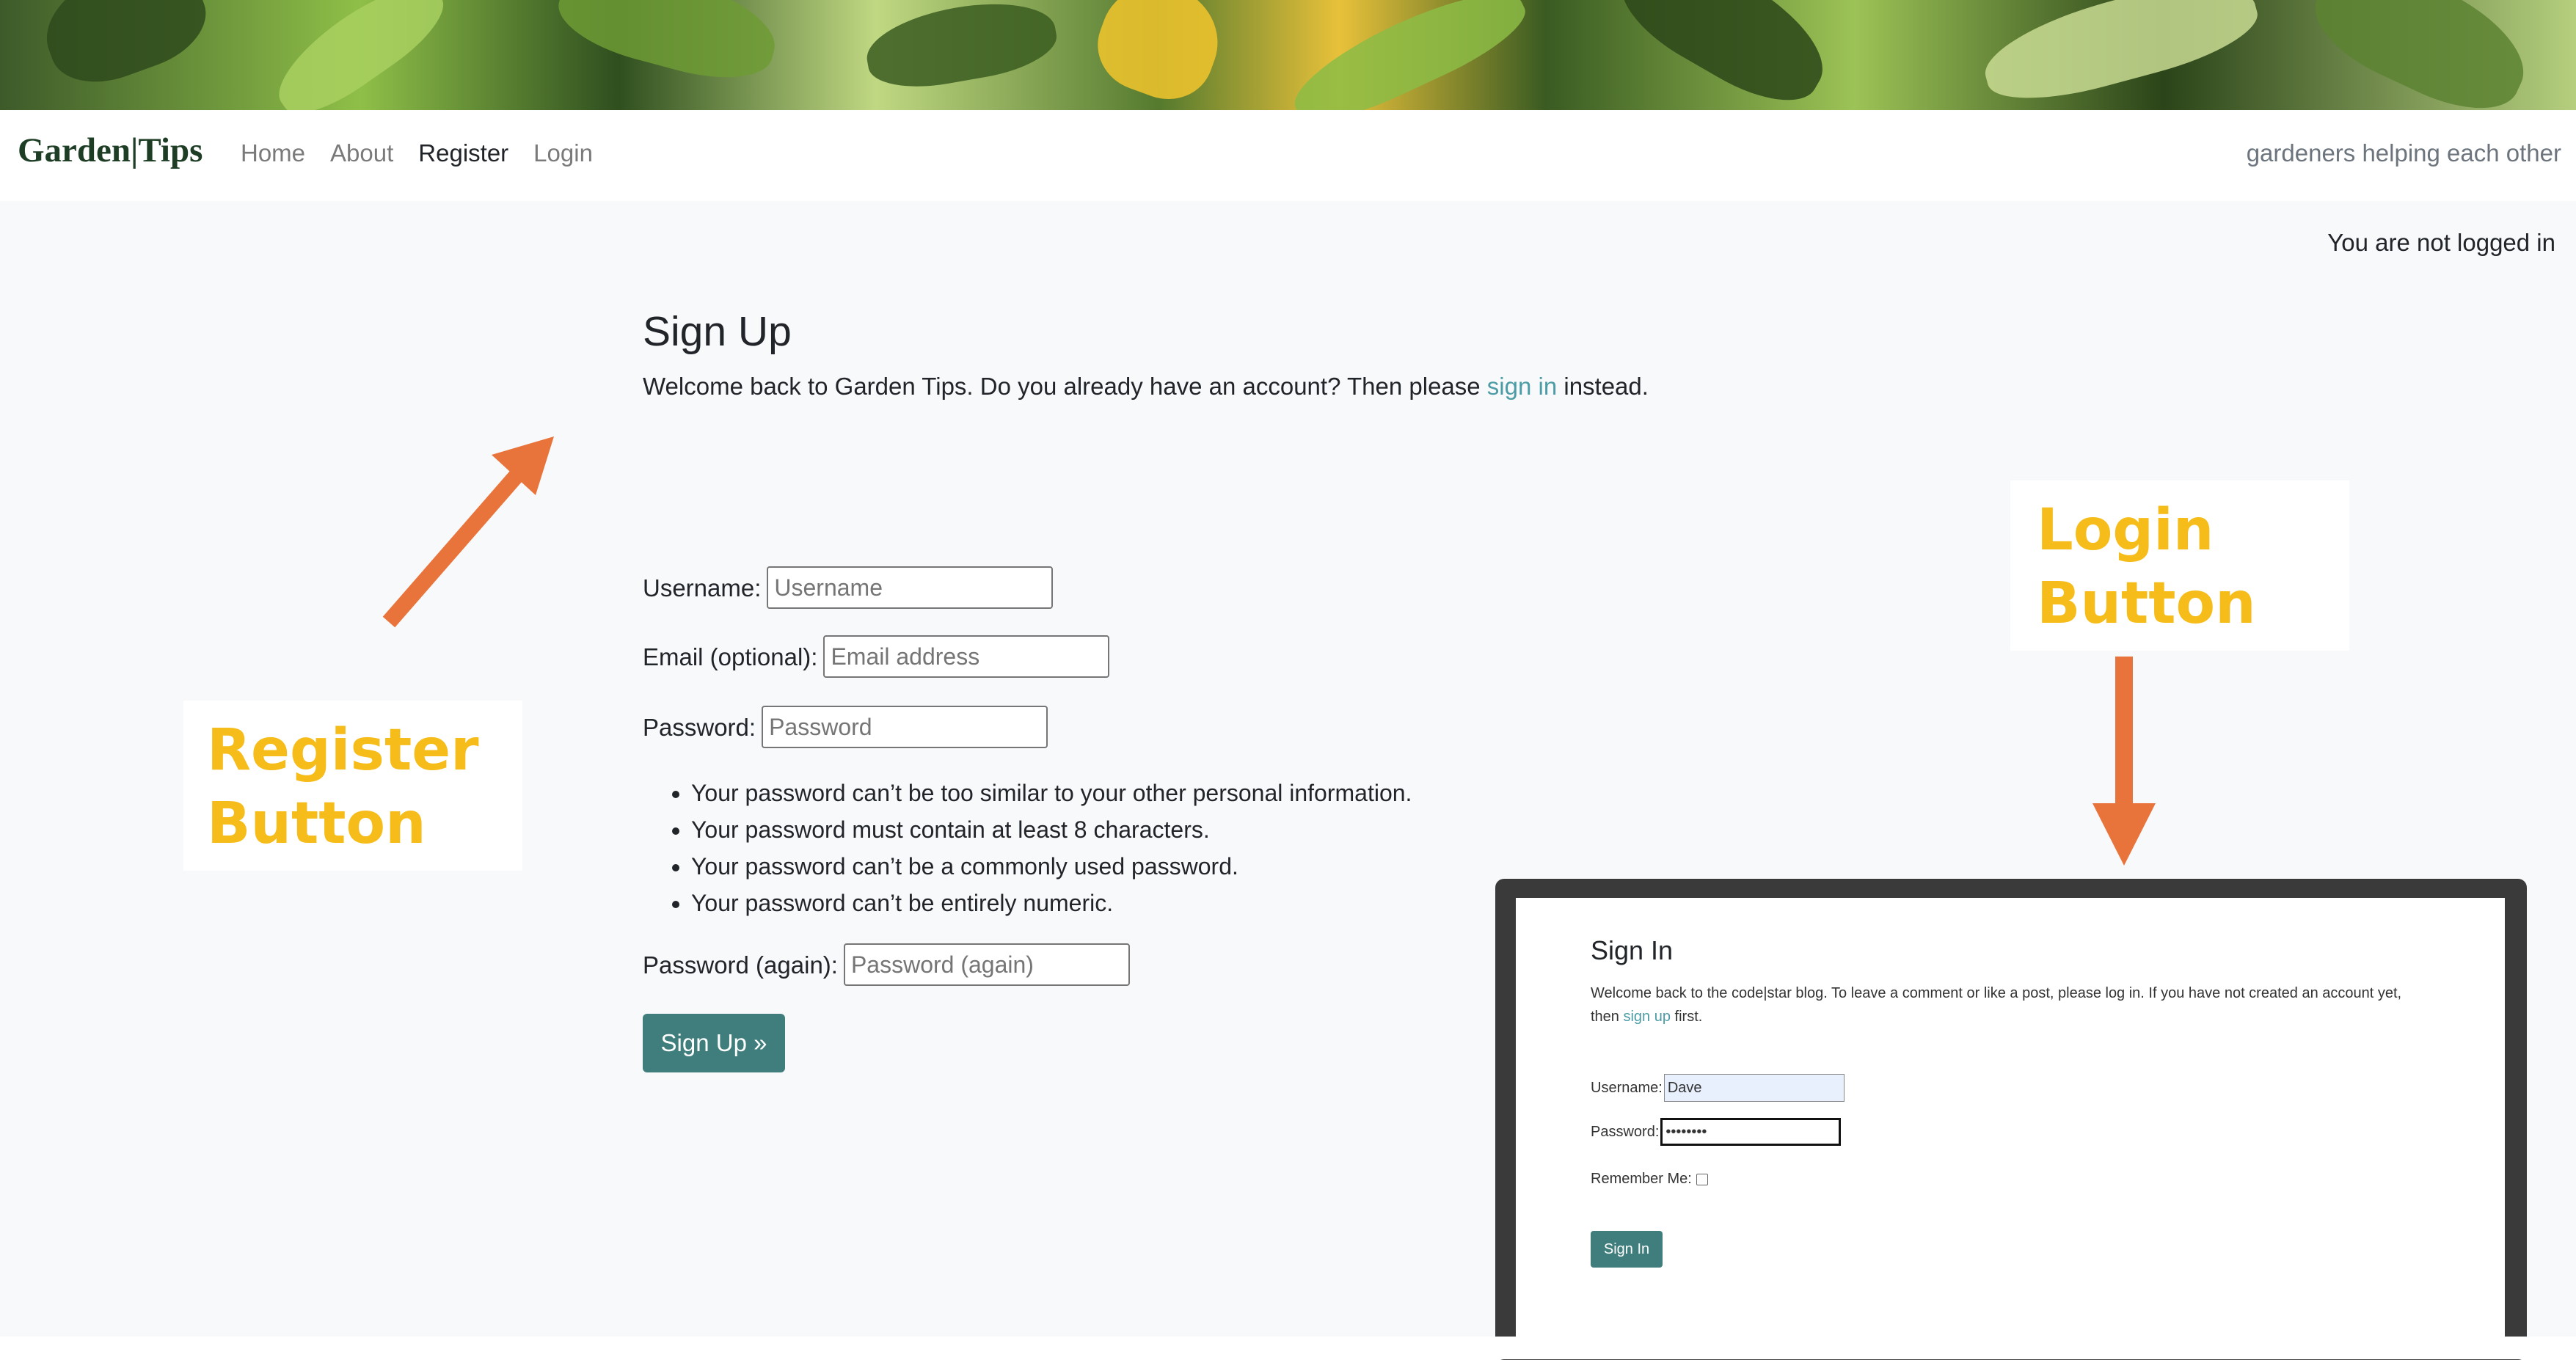  What do you see at coordinates (110, 151) in the screenshot?
I see `brand-logo: Garden|Tips` at bounding box center [110, 151].